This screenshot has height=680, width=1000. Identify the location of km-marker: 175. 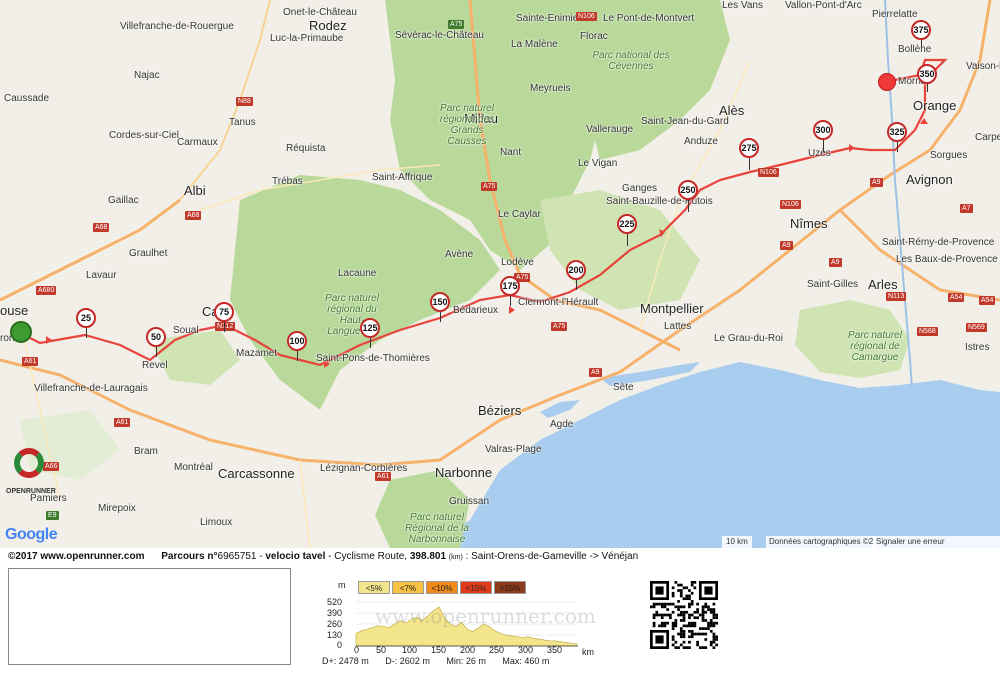
(510, 286).